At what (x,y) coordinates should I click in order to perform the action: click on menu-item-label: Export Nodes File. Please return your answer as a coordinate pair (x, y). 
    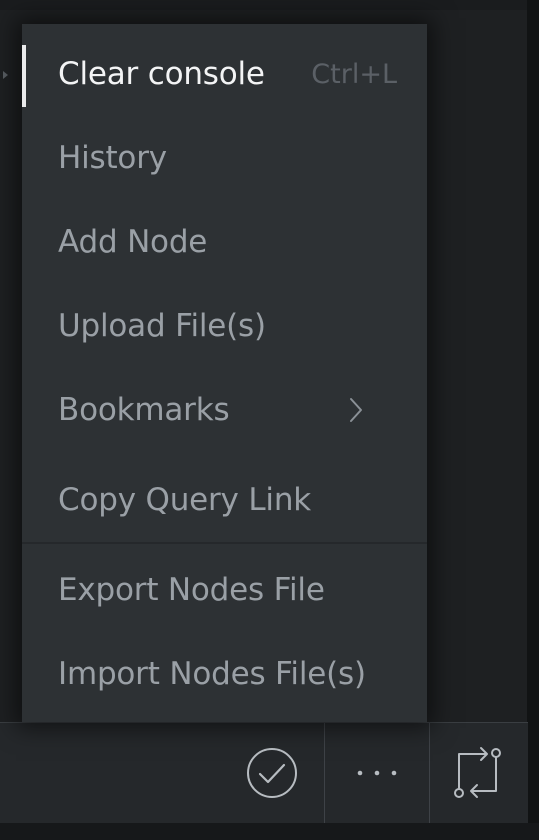
    Looking at the image, I should click on (191, 590).